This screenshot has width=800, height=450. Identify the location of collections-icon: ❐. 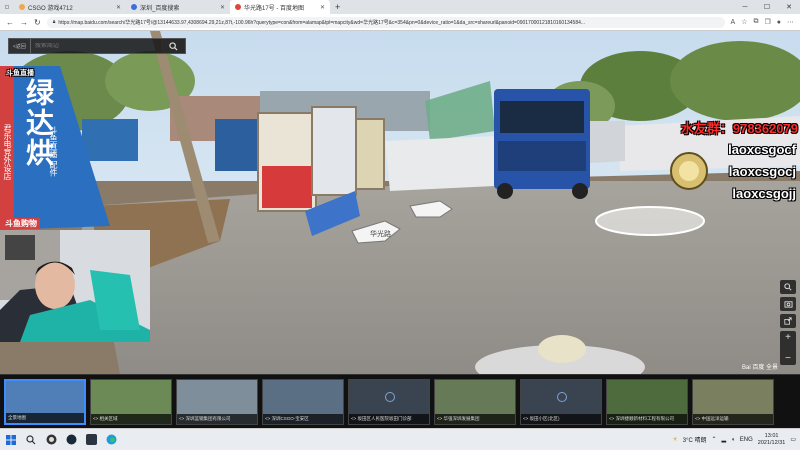
(767, 22).